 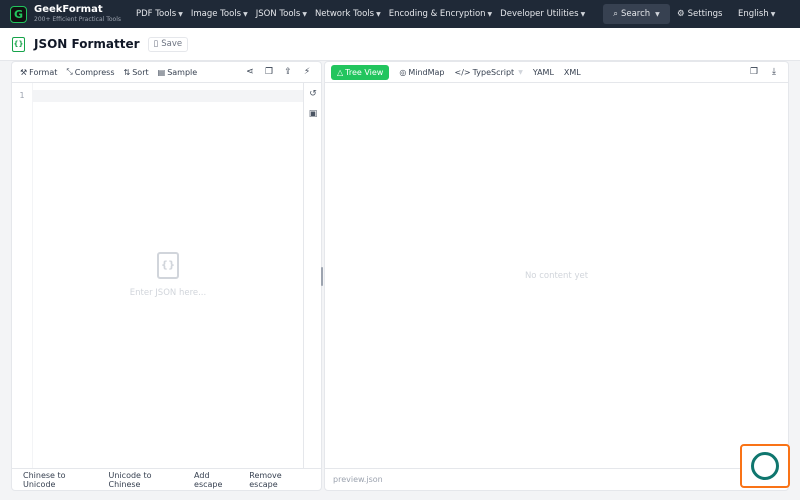 I want to click on format-button: ⚒ Format, so click(x=38, y=72).